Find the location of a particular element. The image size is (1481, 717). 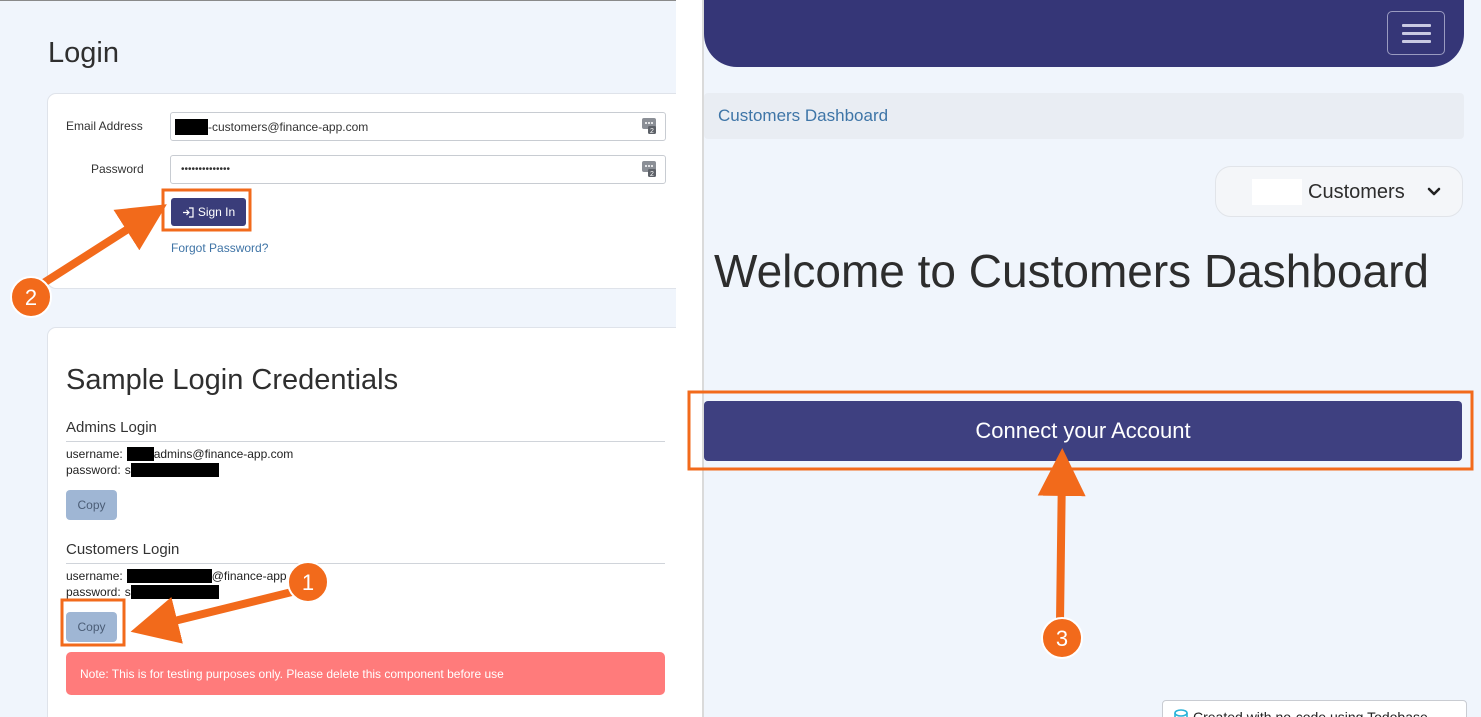

customers-username: username: @finance-app is located at coordinates (176, 576).